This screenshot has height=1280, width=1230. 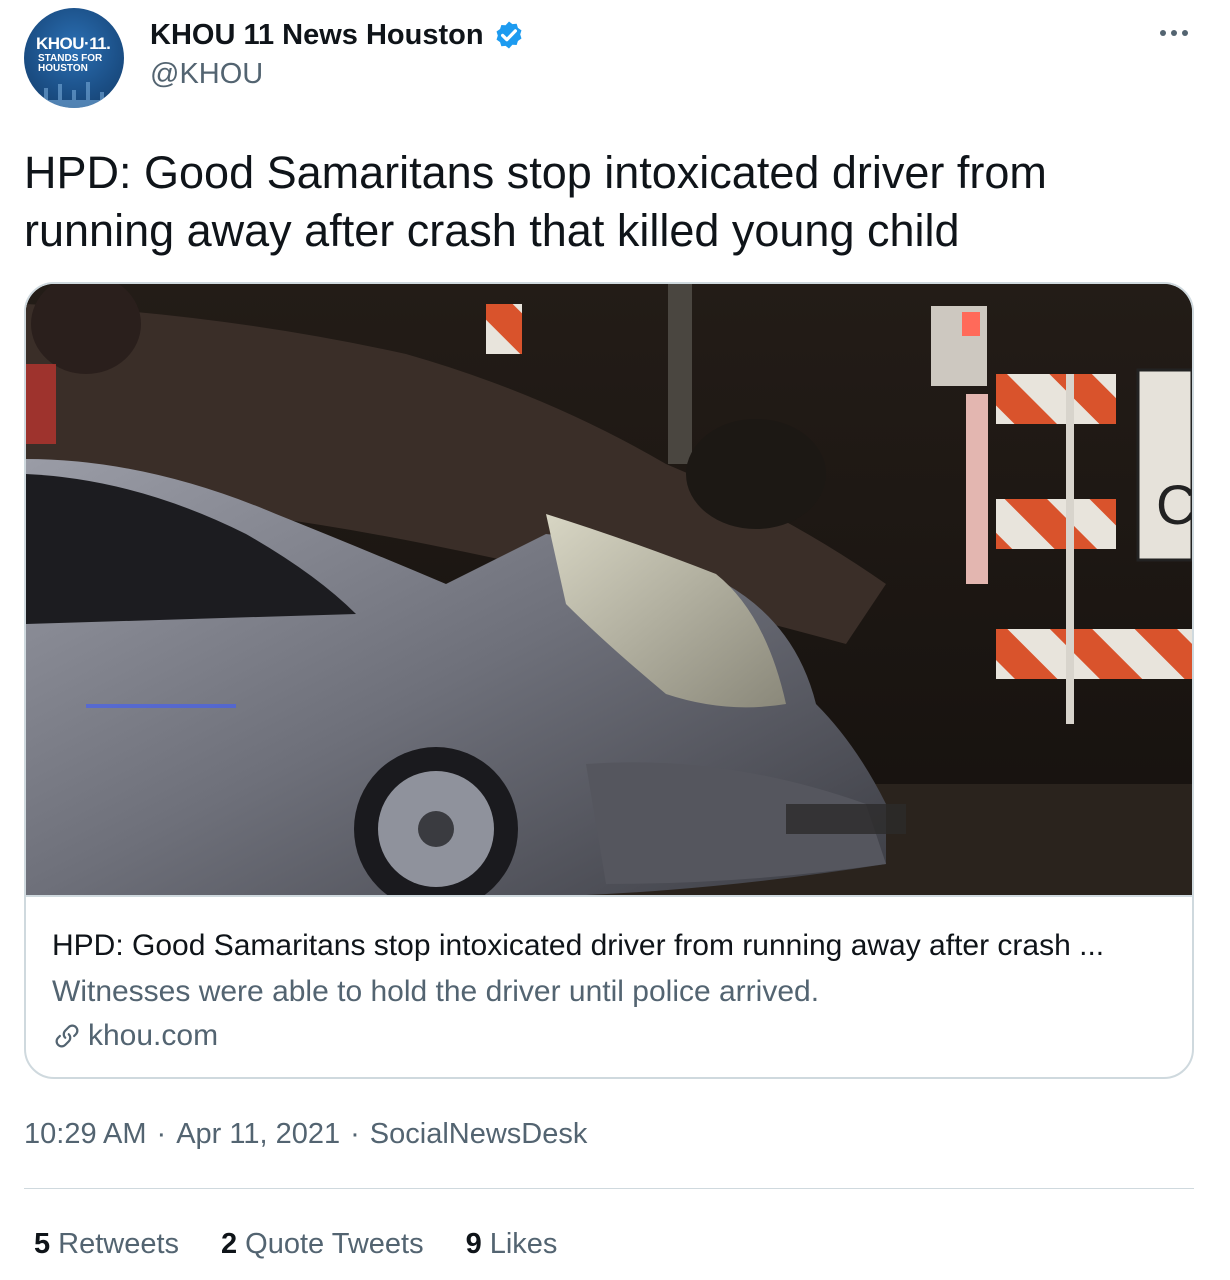 I want to click on tweet-date: Apr 11, 2021, so click(x=258, y=1134).